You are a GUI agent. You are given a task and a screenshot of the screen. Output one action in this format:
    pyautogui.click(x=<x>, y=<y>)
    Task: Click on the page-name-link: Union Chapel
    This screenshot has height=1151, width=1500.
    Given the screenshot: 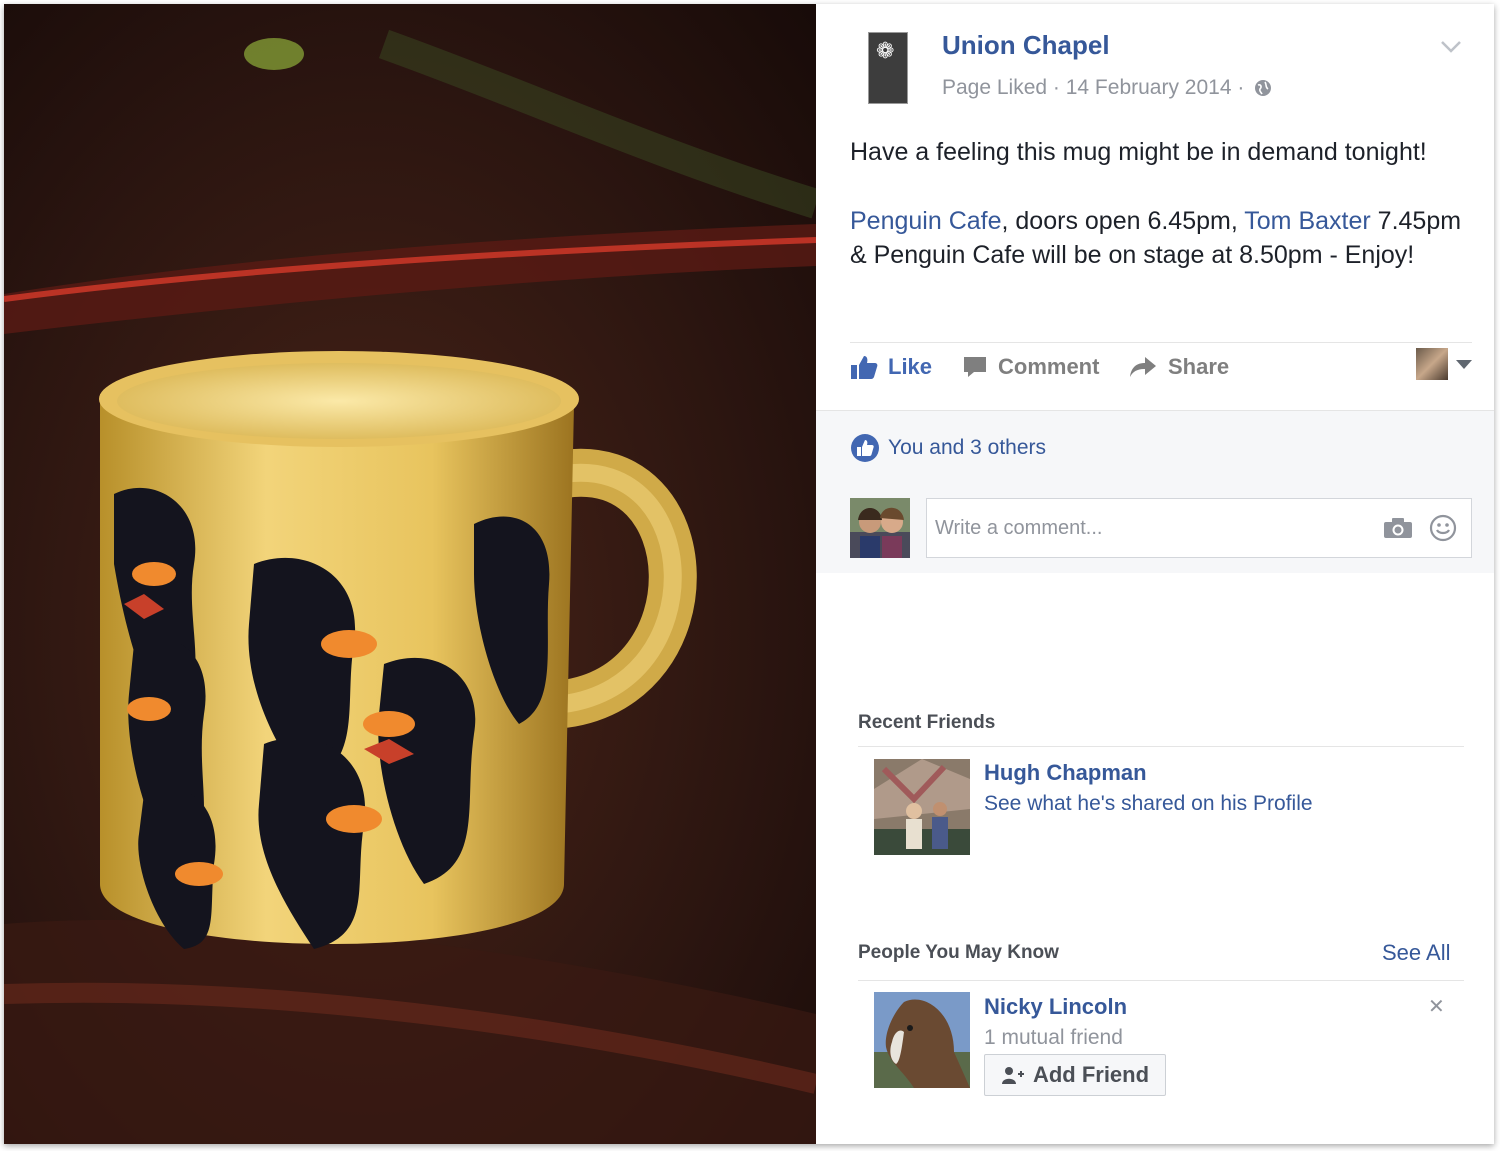 What is the action you would take?
    pyautogui.click(x=1026, y=45)
    